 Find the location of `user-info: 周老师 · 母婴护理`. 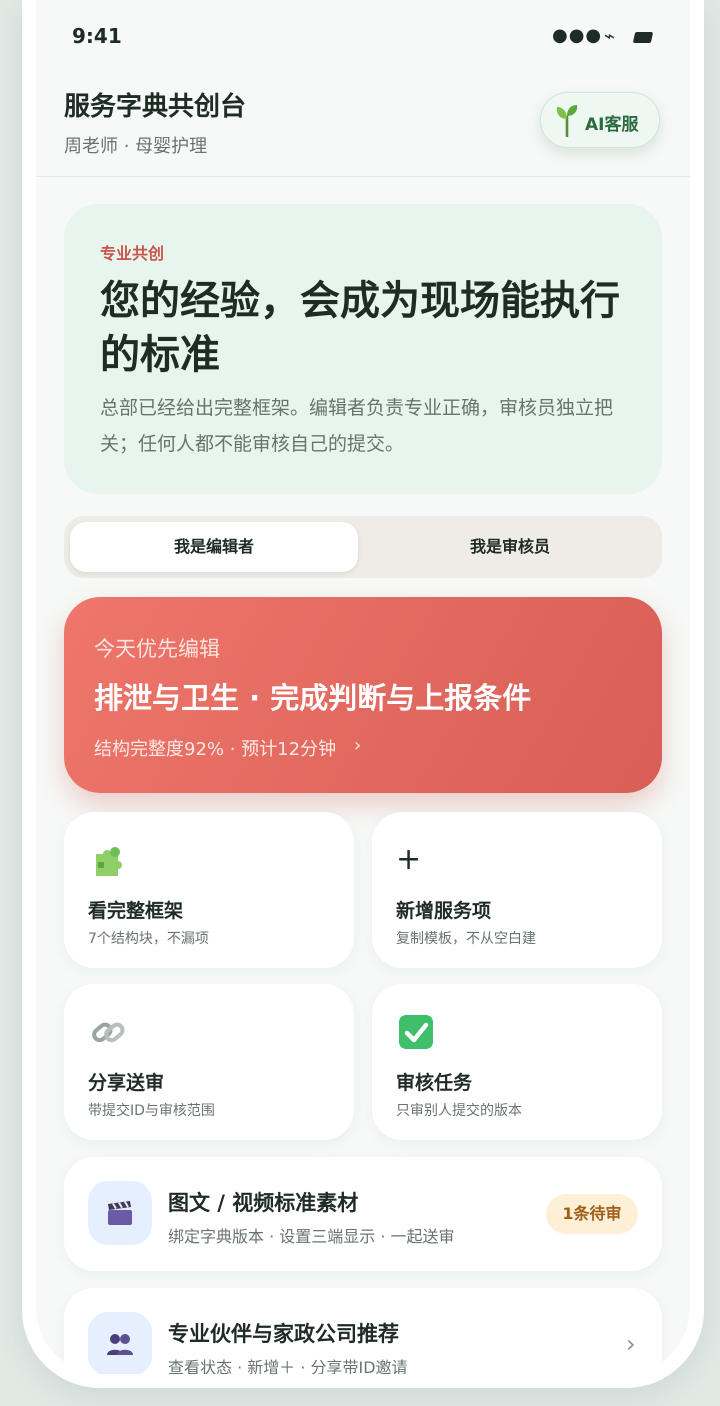

user-info: 周老师 · 母婴护理 is located at coordinates (136, 146).